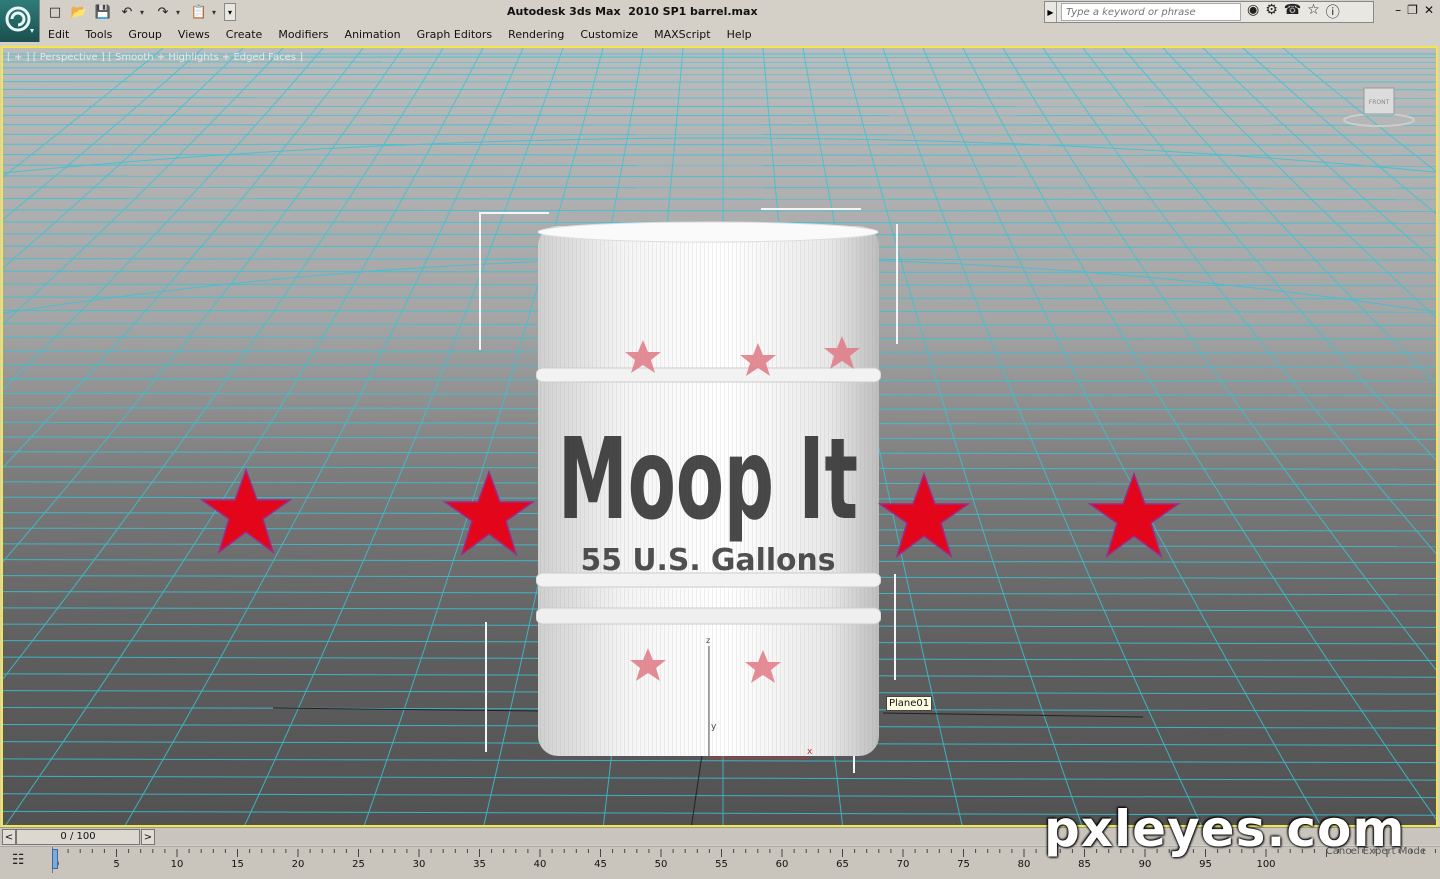 The image size is (1440, 879). What do you see at coordinates (782, 864) in the screenshot?
I see `ruler-tick-label: 60` at bounding box center [782, 864].